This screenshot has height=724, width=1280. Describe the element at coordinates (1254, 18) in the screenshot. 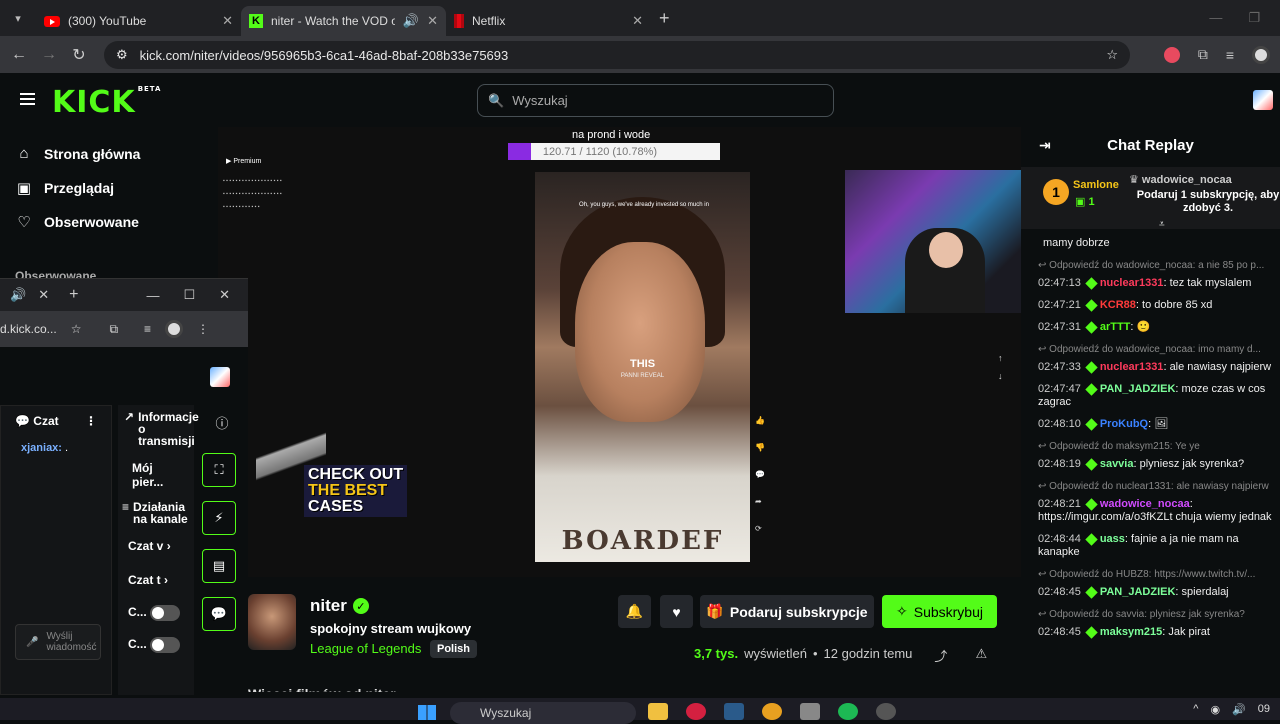

I see `maximize-icon: ❐` at that location.